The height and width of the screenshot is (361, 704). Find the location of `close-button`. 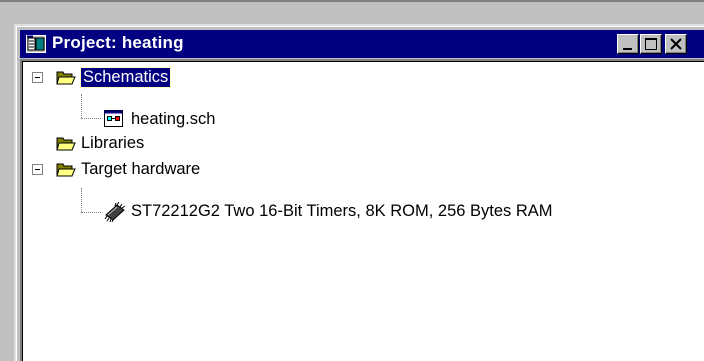

close-button is located at coordinates (676, 44).